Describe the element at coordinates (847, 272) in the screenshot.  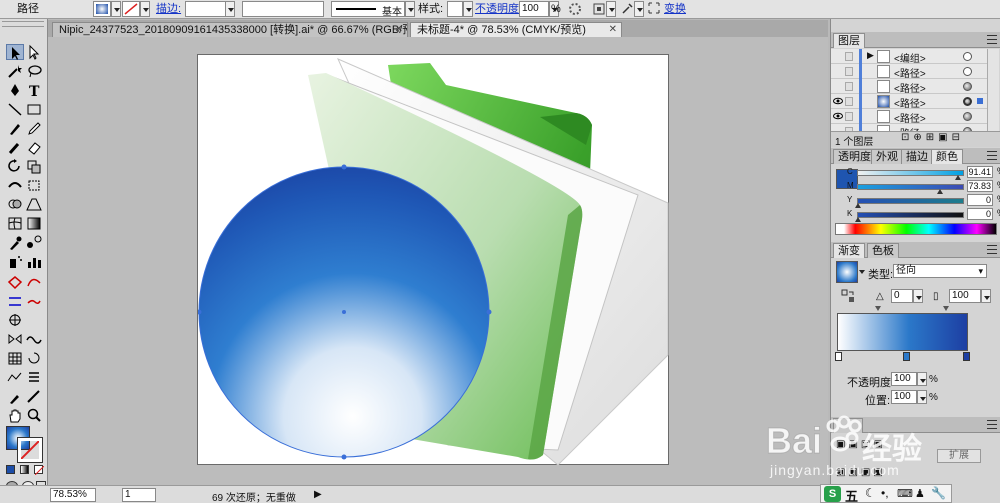
I see `gradient-preview-swatch` at that location.